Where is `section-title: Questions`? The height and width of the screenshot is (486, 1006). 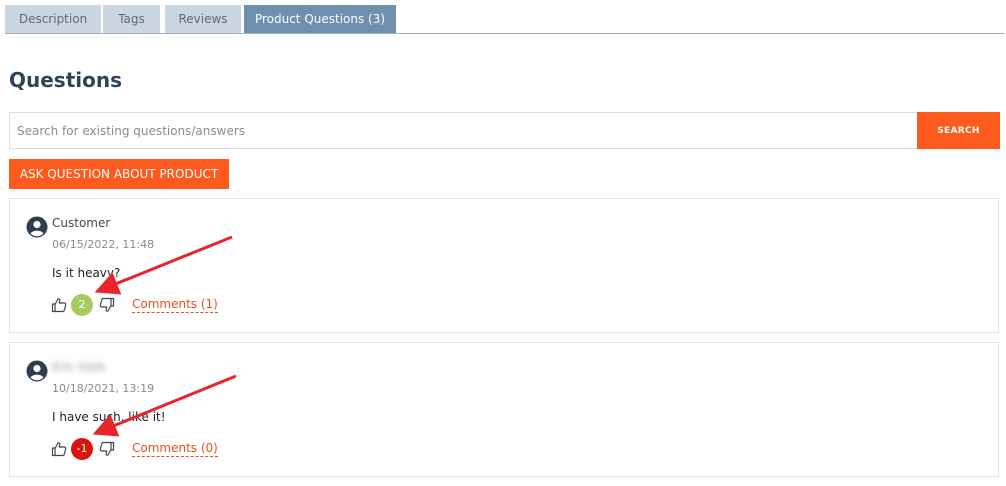 section-title: Questions is located at coordinates (66, 80).